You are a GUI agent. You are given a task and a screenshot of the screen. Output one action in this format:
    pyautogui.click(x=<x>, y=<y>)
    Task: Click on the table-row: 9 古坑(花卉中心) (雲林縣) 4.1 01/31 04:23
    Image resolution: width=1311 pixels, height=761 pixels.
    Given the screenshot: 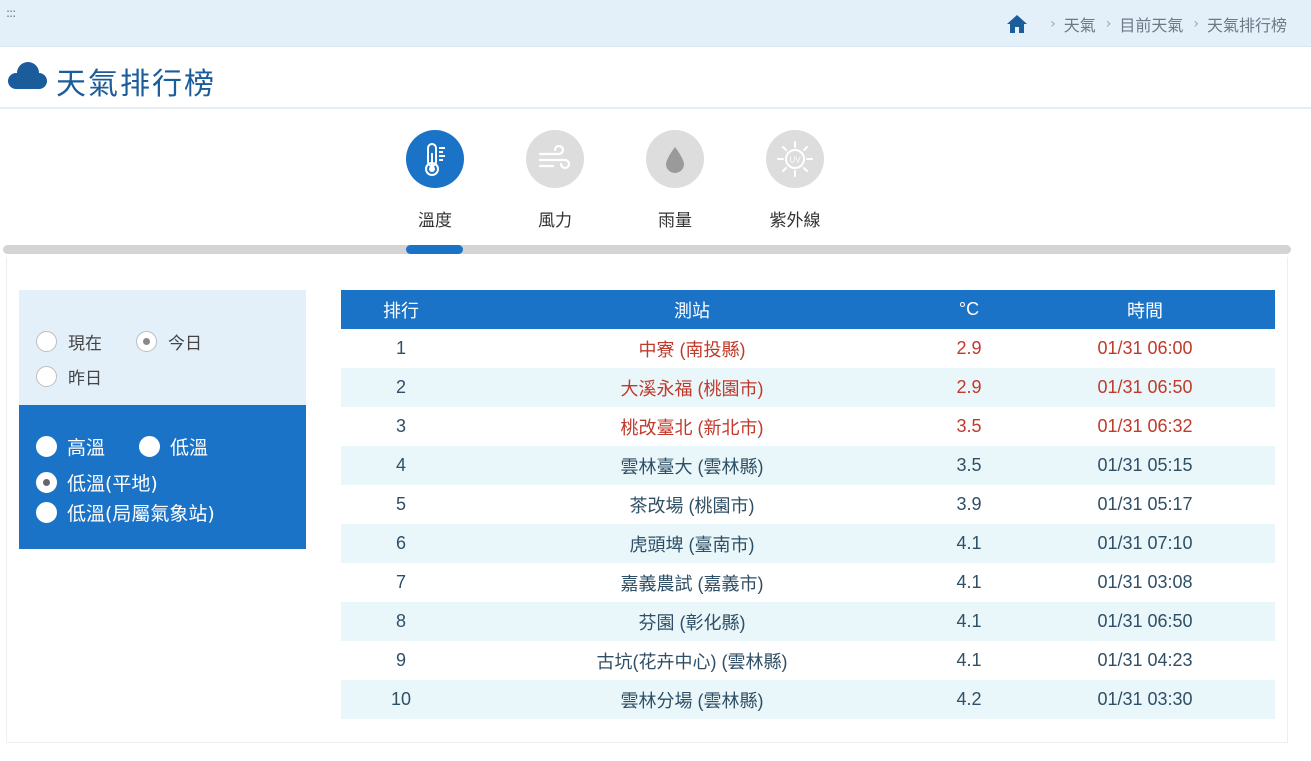 What is the action you would take?
    pyautogui.click(x=808, y=660)
    